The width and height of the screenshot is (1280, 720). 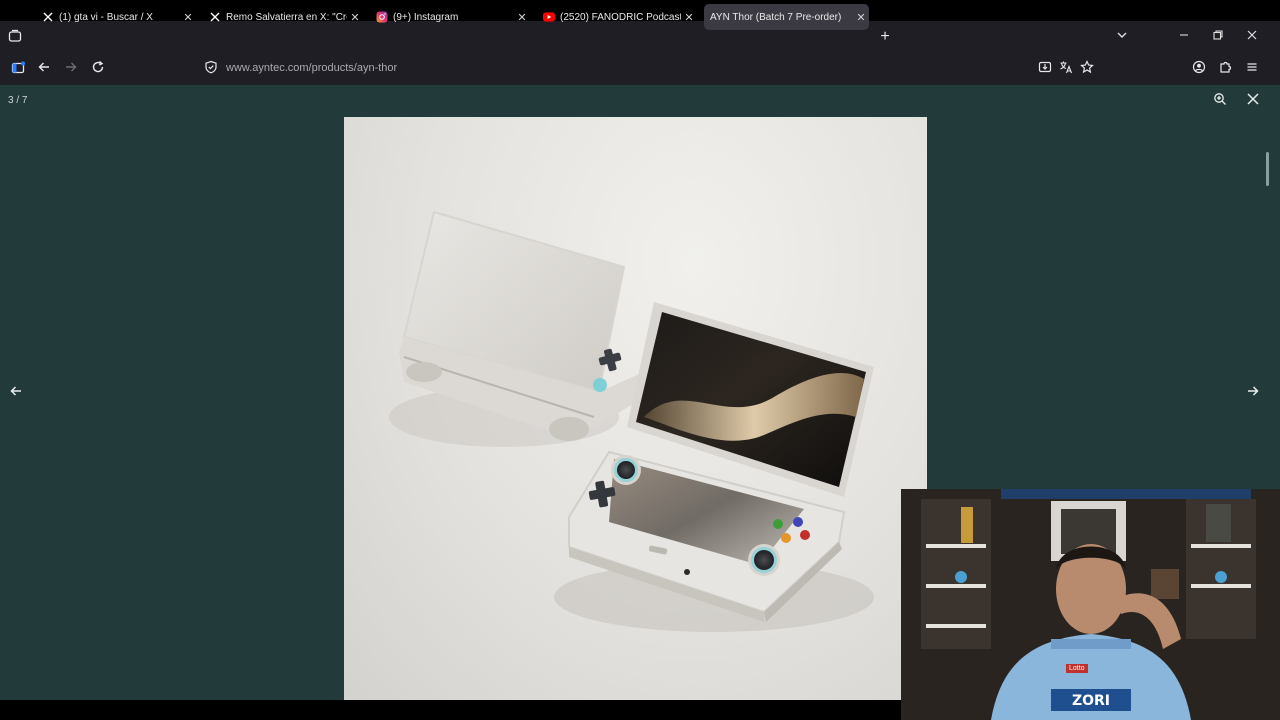 I want to click on menu-hamburger-icon, so click(x=1252, y=69).